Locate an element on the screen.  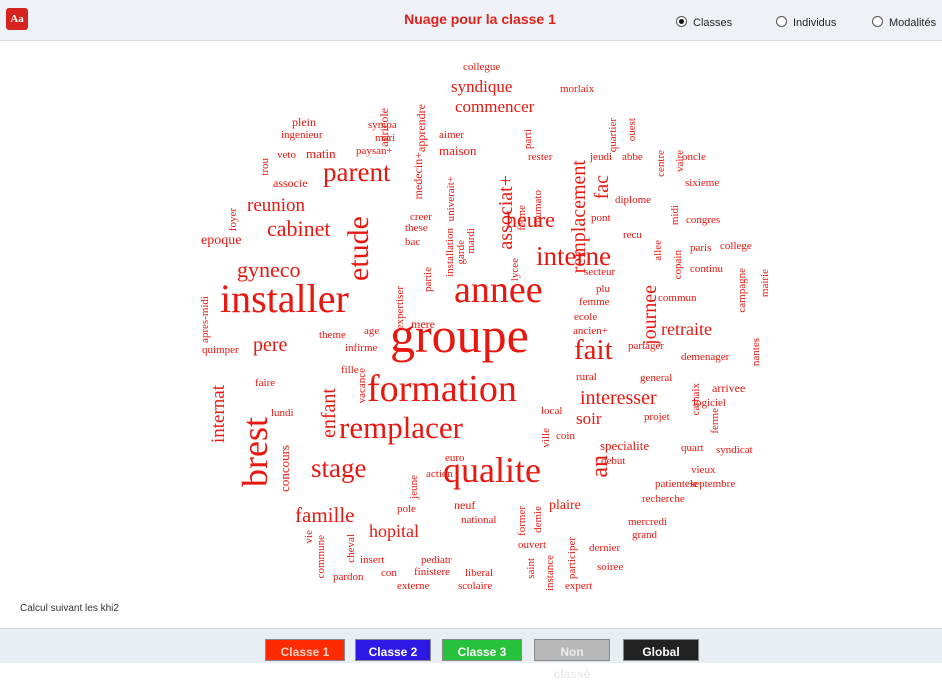
cloud-word: brest is located at coordinates (255, 452).